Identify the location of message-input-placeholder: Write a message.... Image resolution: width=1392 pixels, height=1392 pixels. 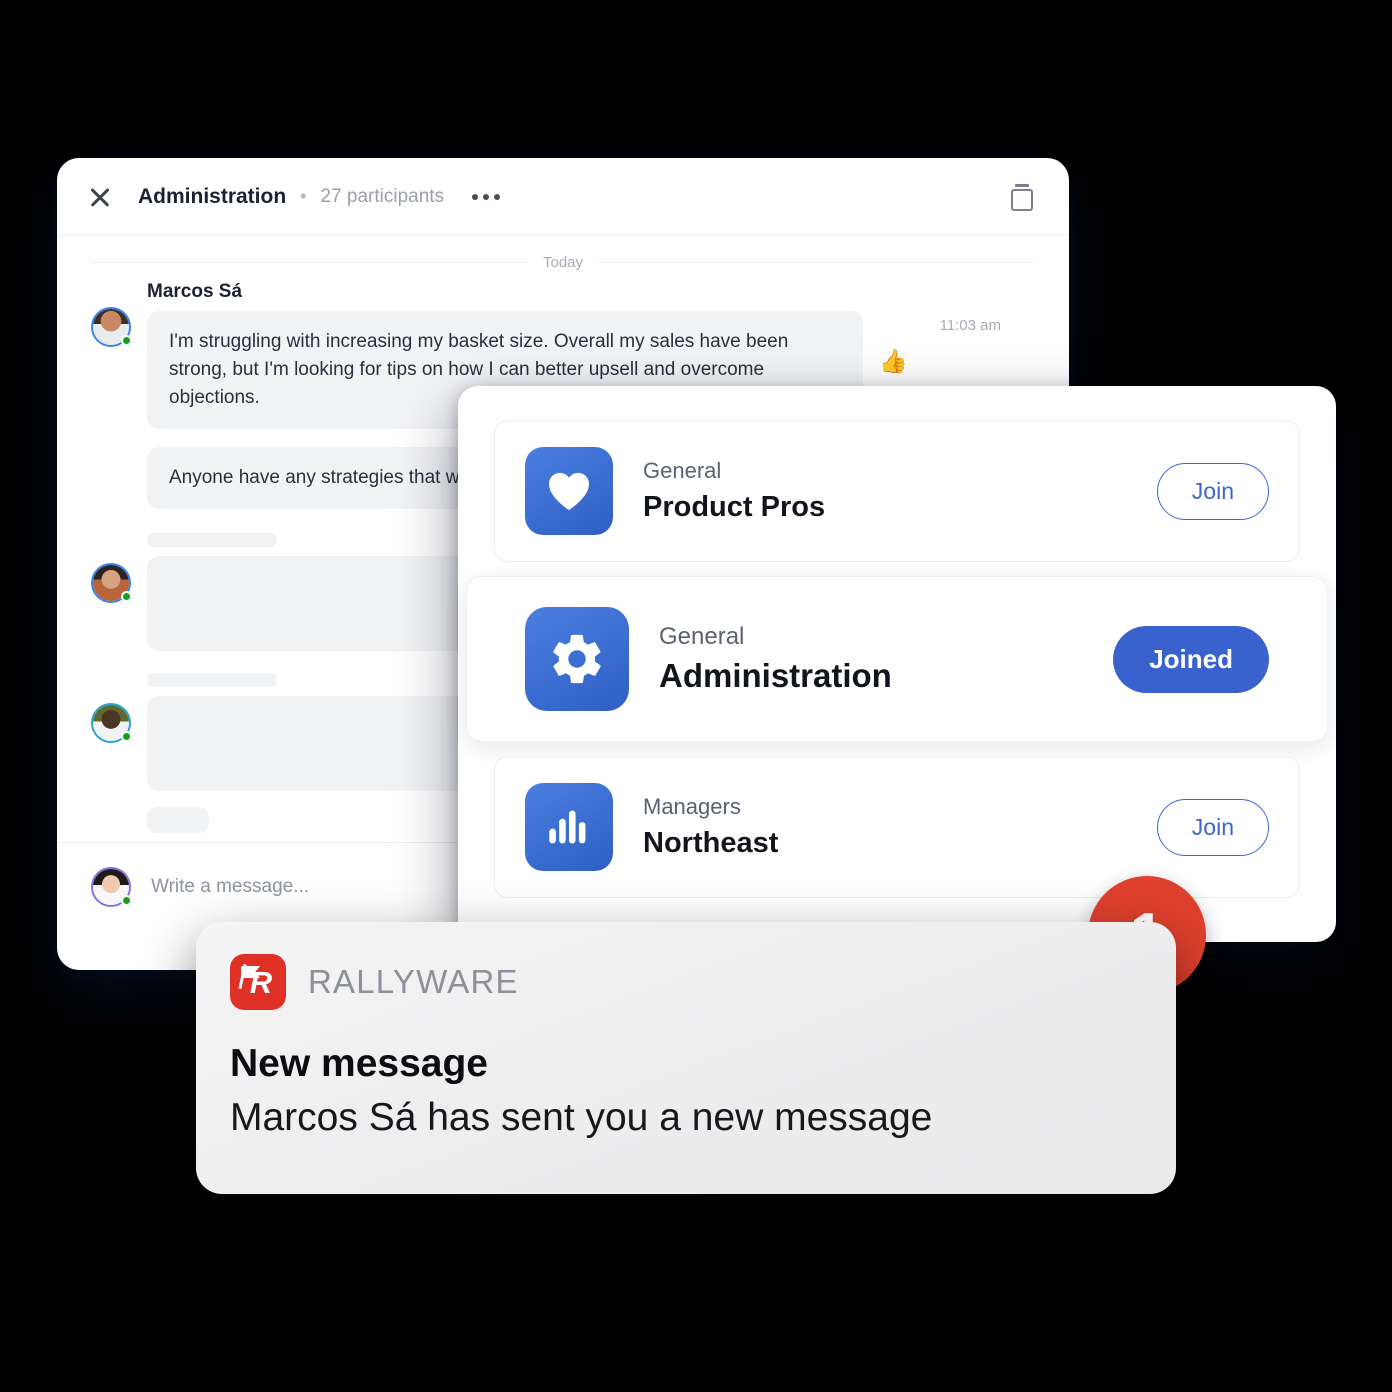
(230, 887).